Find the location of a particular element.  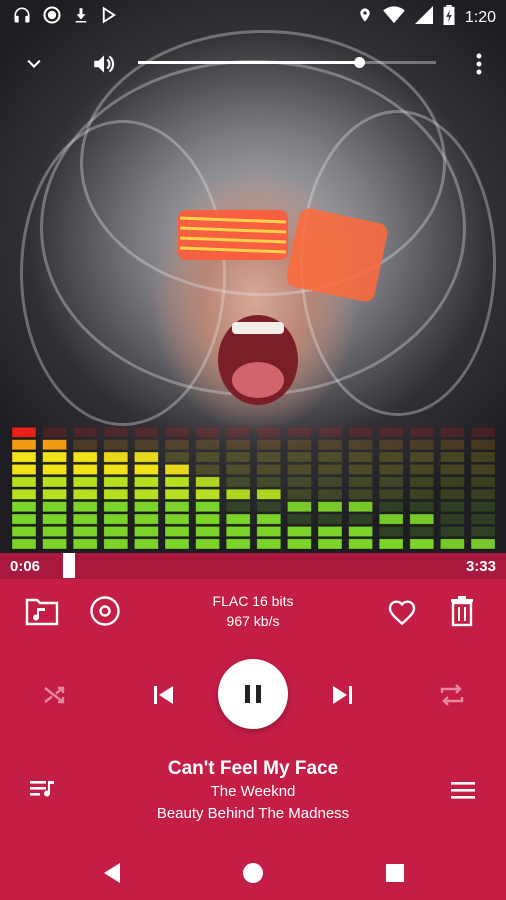

volume-slider-fill is located at coordinates (248, 62).